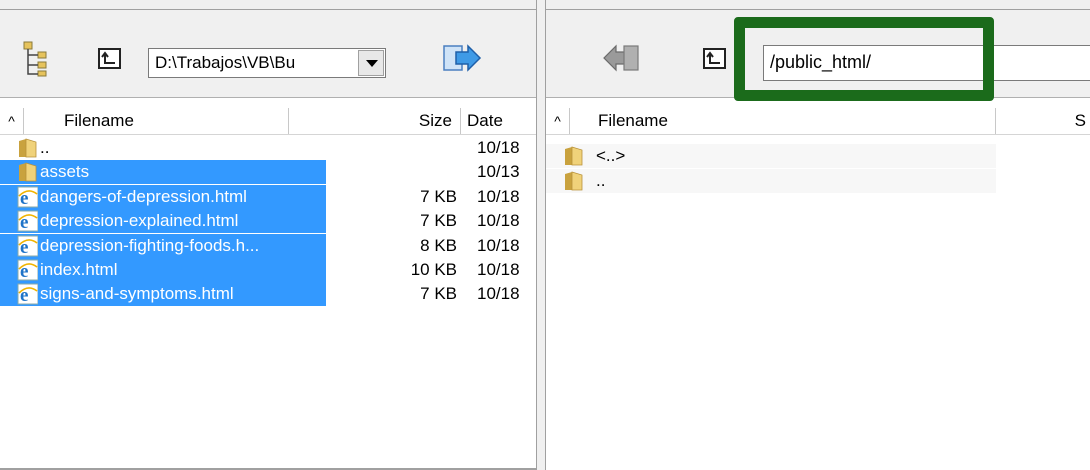 The width and height of the screenshot is (1090, 470). I want to click on file-date: 10/13, so click(498, 172).